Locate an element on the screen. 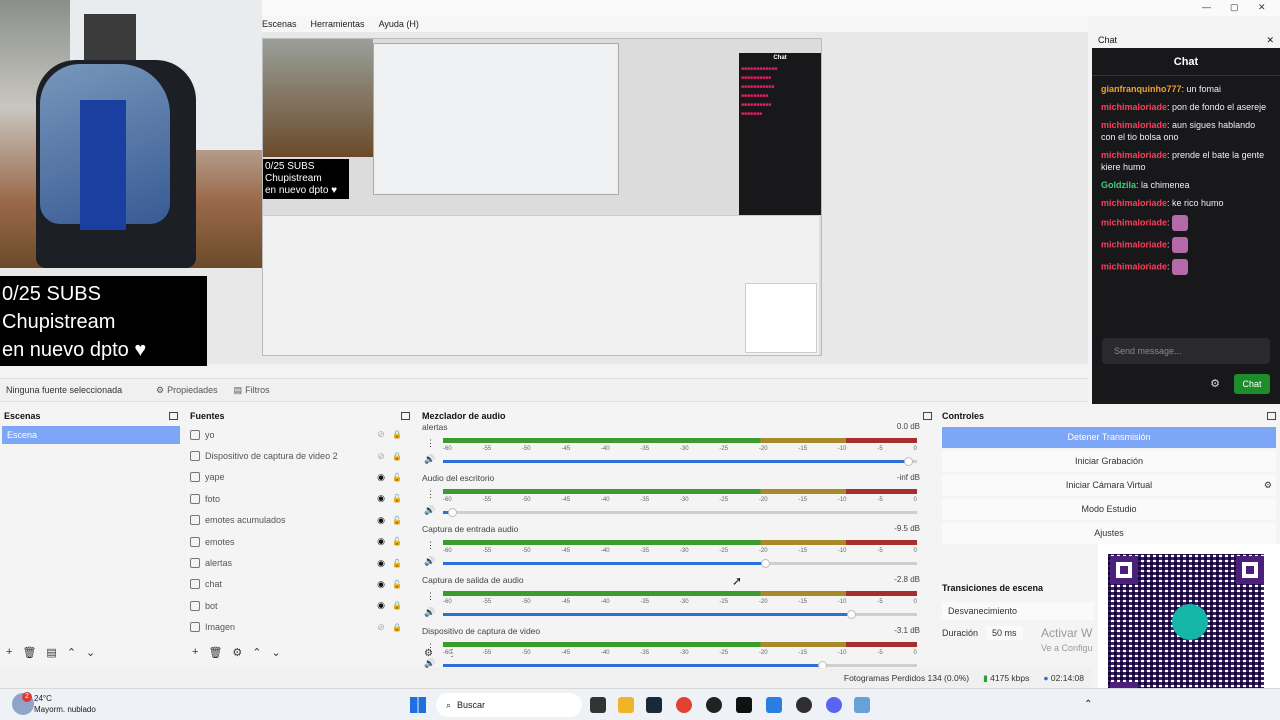 This screenshot has height=720, width=1280. duration-input: 50 ms is located at coordinates (1004, 633).